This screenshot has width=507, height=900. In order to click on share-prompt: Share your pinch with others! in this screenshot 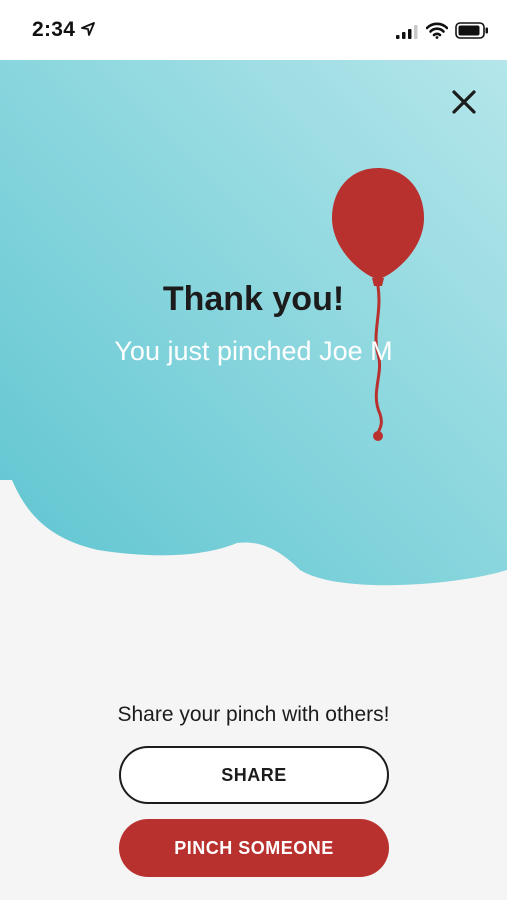, I will do `click(253, 714)`.